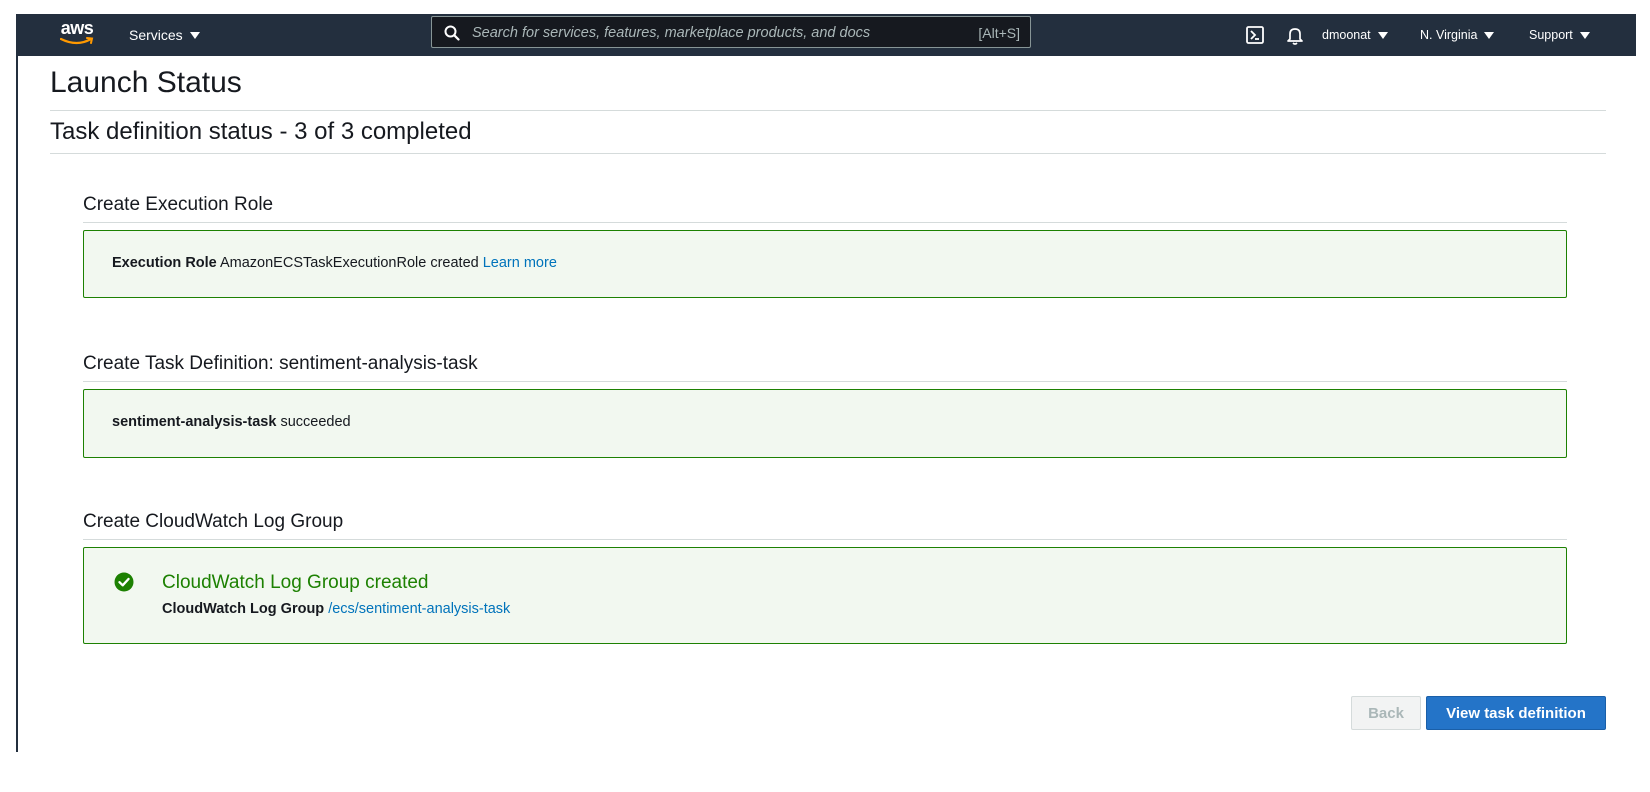  Describe the element at coordinates (1551, 35) in the screenshot. I see `support-label: Support` at that location.